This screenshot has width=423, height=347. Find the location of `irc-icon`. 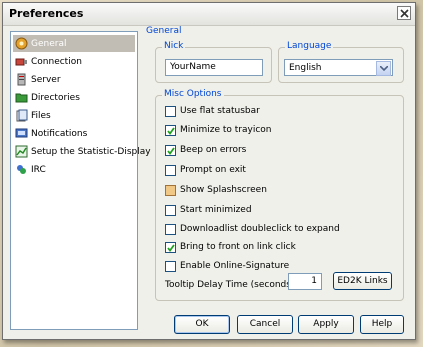

irc-icon is located at coordinates (21, 169).